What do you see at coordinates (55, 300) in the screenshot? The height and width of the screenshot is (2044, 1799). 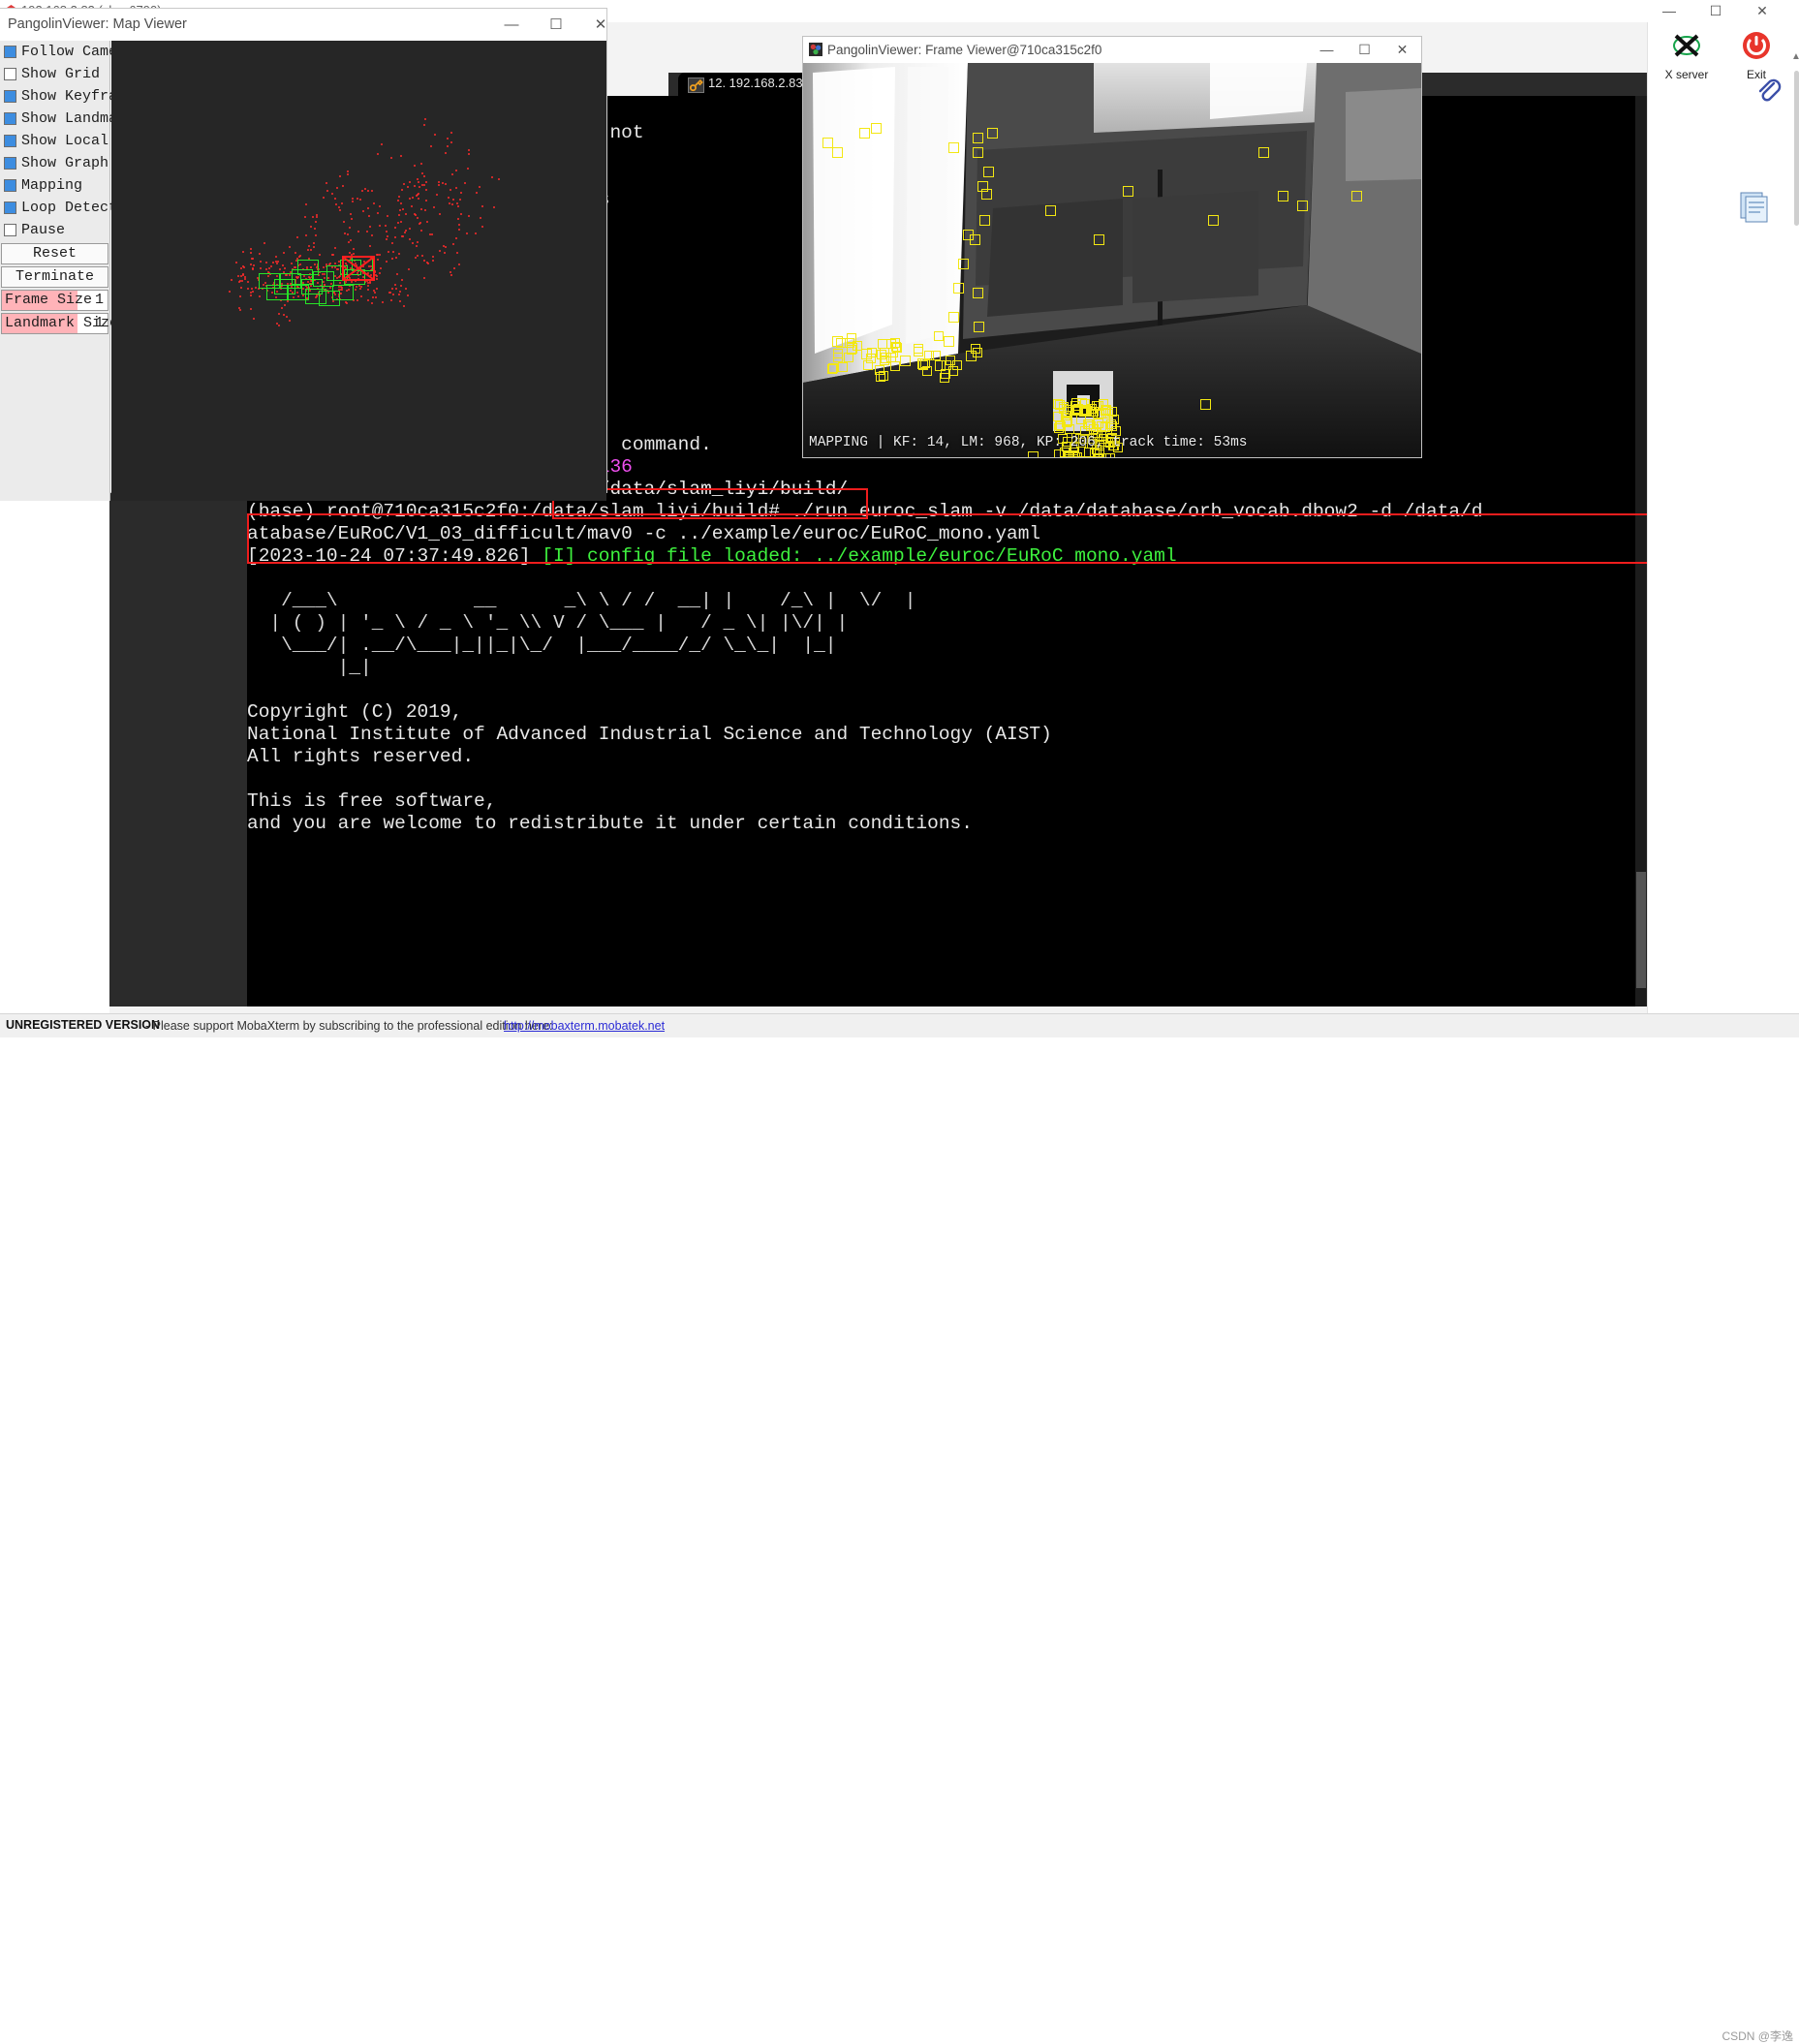 I see `map-slider-frame-size: Frame Size1` at bounding box center [55, 300].